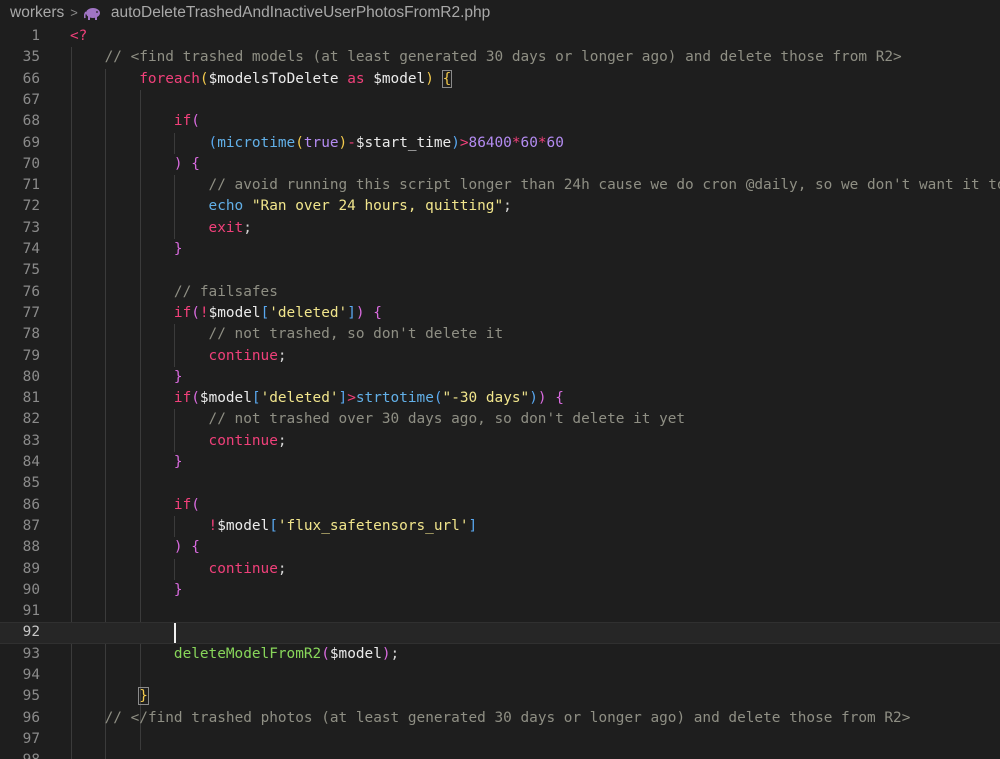 This screenshot has width=1000, height=759. Describe the element at coordinates (500, 675) in the screenshot. I see `code-line: 94` at that location.